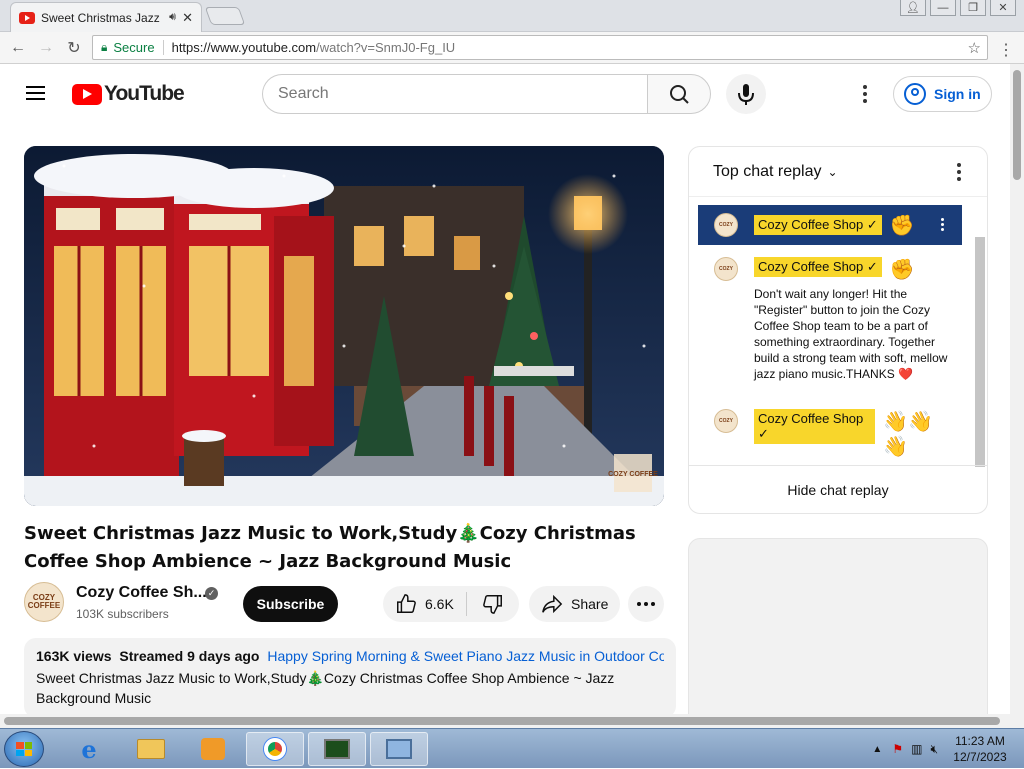 The width and height of the screenshot is (1024, 769). I want to click on user-icon: 👤︎, so click(913, 8).